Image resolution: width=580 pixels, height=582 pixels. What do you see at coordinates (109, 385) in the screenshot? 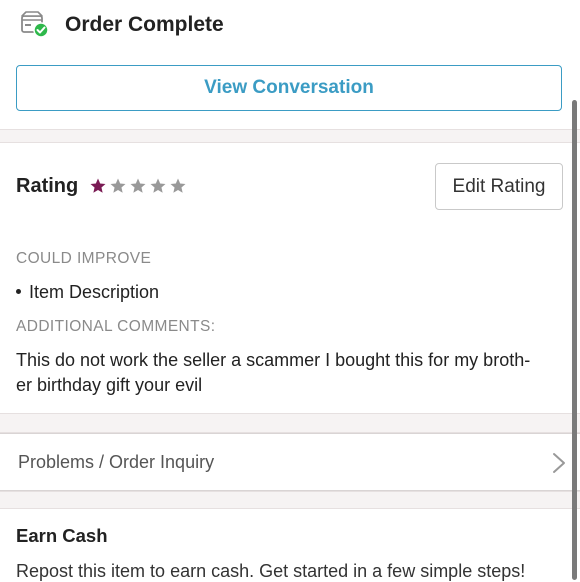
I see `comment-line: er birthday gift your evil` at bounding box center [109, 385].